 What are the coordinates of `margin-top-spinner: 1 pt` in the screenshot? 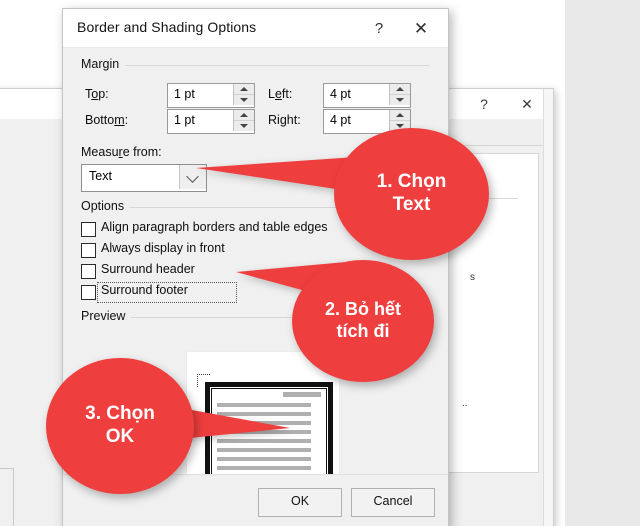 It's located at (211, 95).